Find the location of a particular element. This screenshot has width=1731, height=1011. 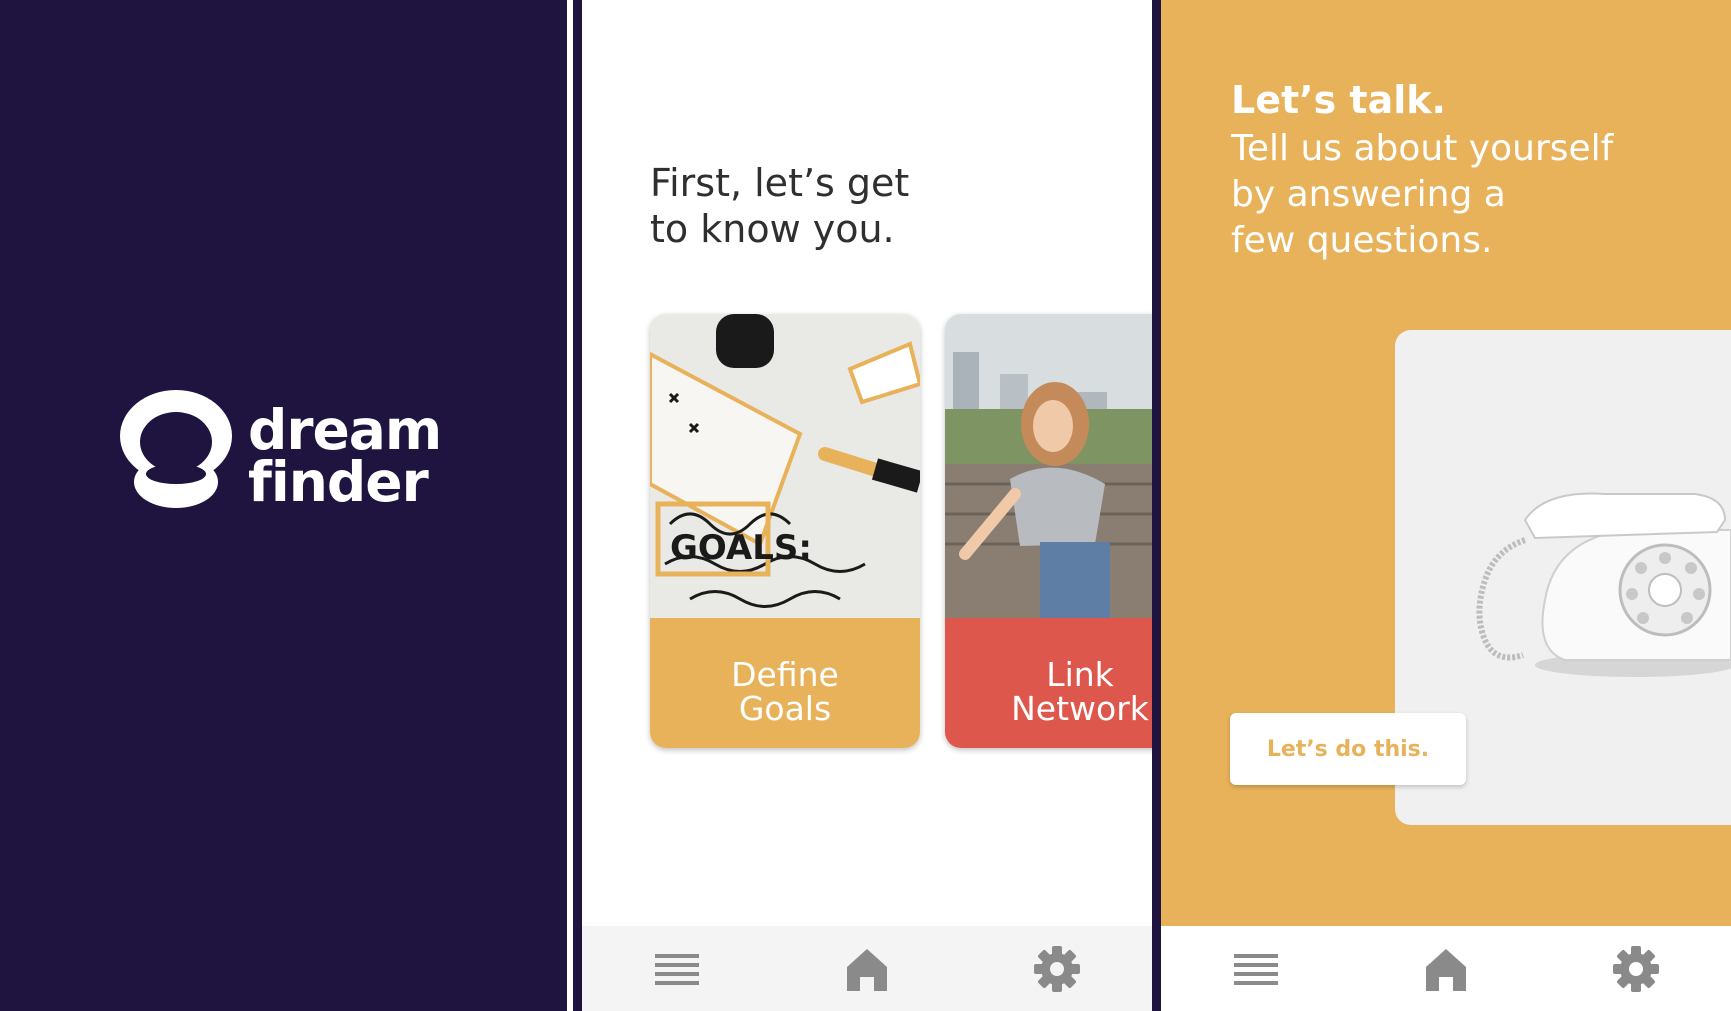

onboarding-heading: First, let’s get to know you. is located at coordinates (780, 206).